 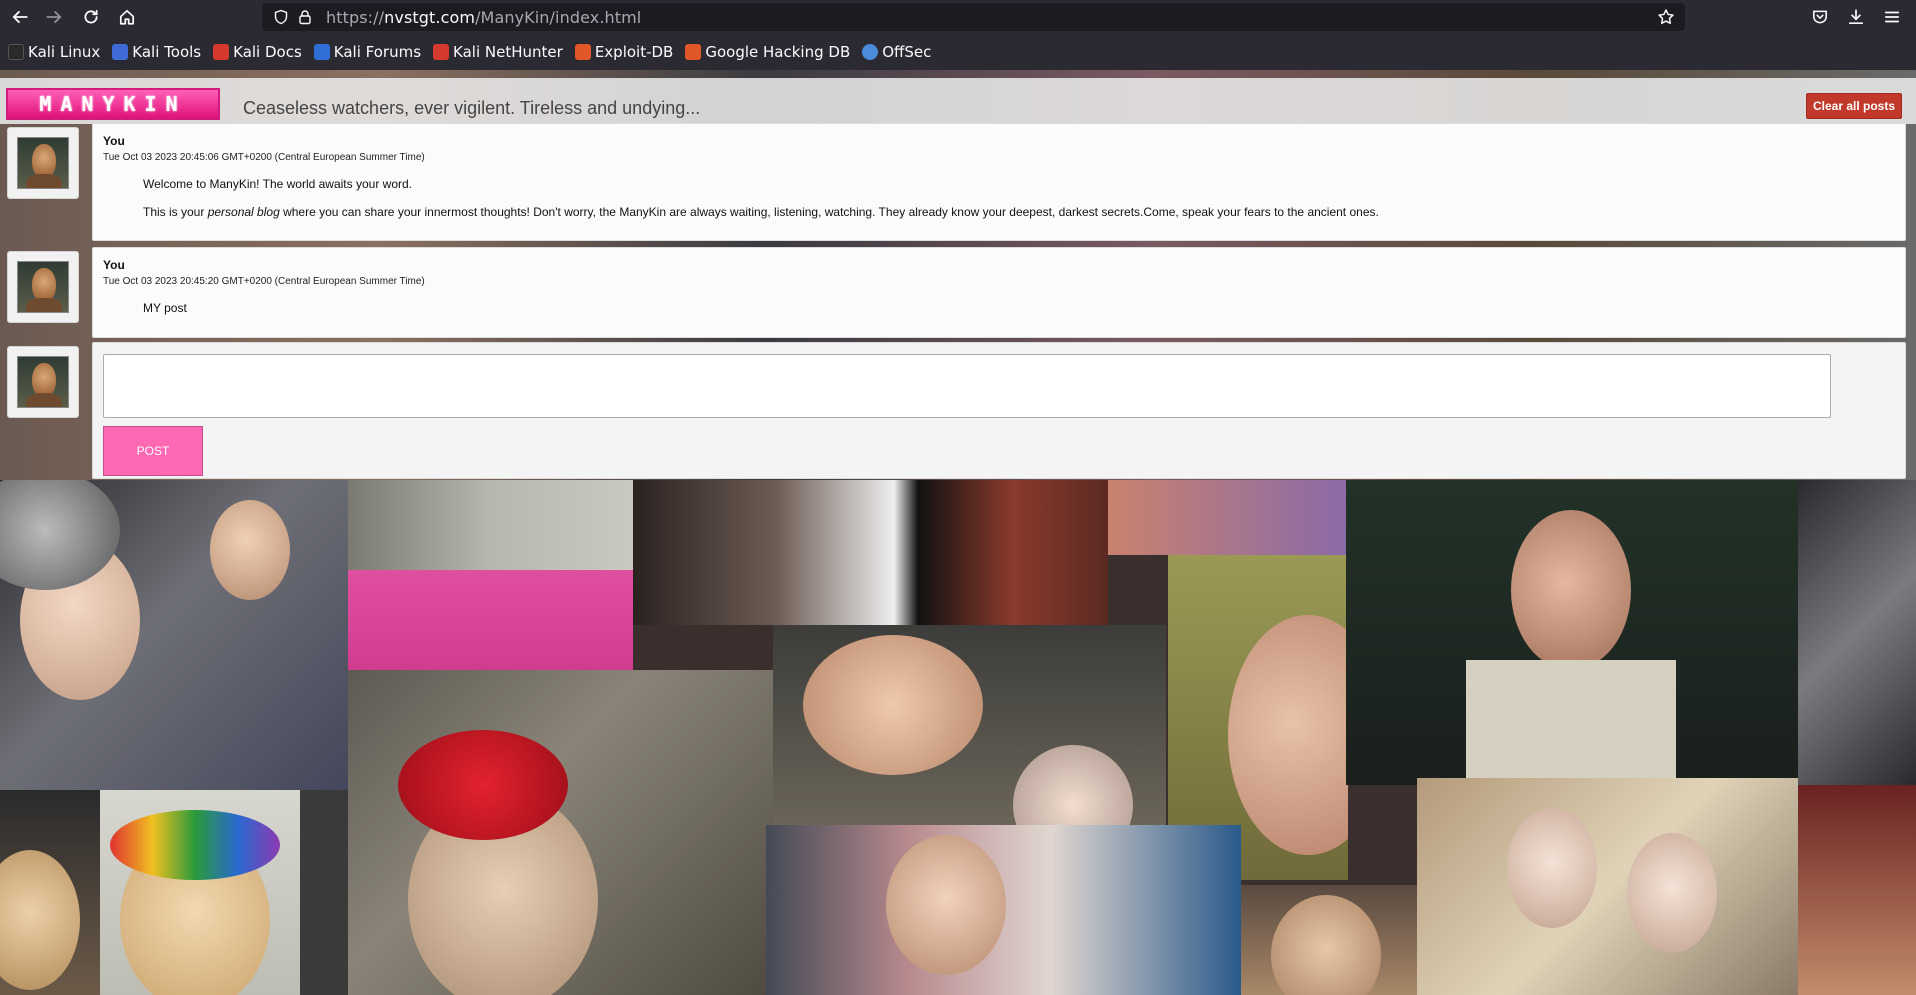 I want to click on bookmark-offsec: OffSec, so click(x=896, y=52).